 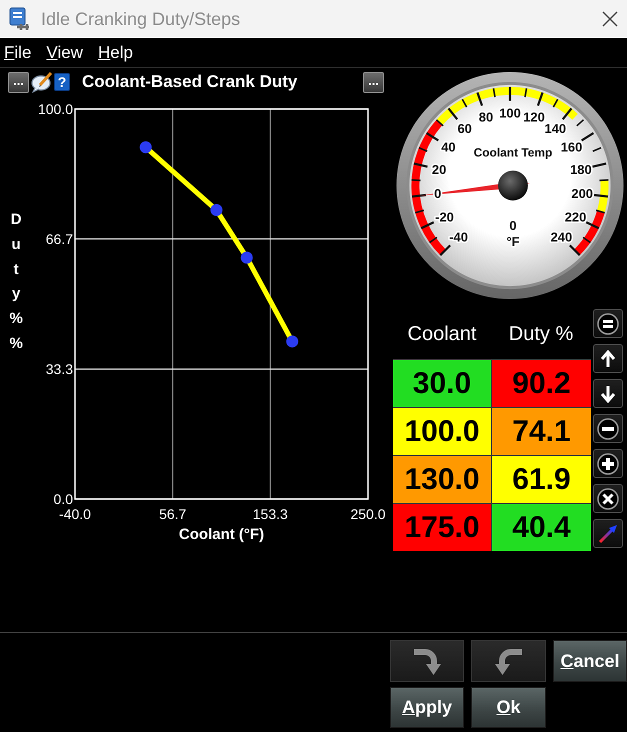 I want to click on window-title: Idle Cranking Duty/Steps, so click(x=140, y=19).